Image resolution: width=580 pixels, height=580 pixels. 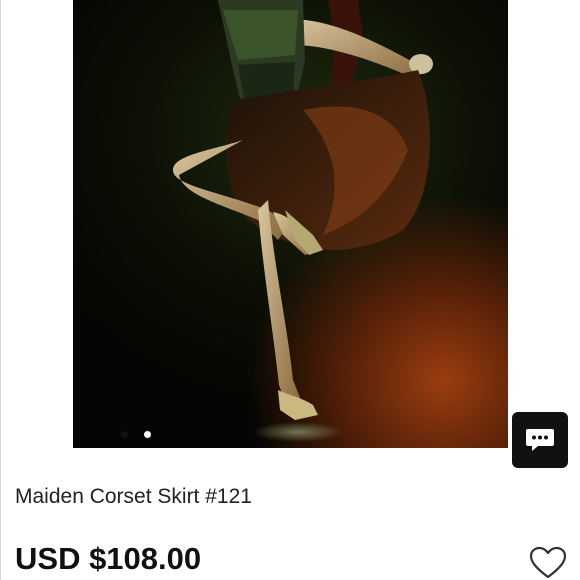 I want to click on left-border, so click(x=0, y=290).